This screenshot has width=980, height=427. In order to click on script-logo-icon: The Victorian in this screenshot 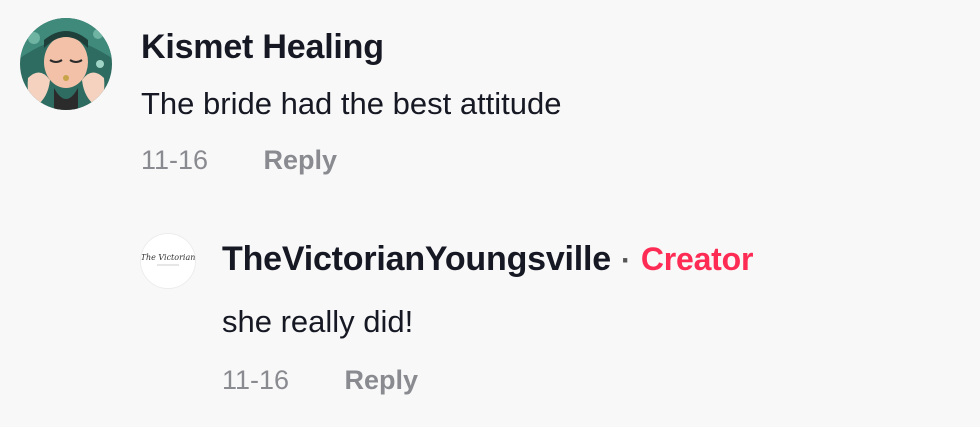, I will do `click(168, 261)`.